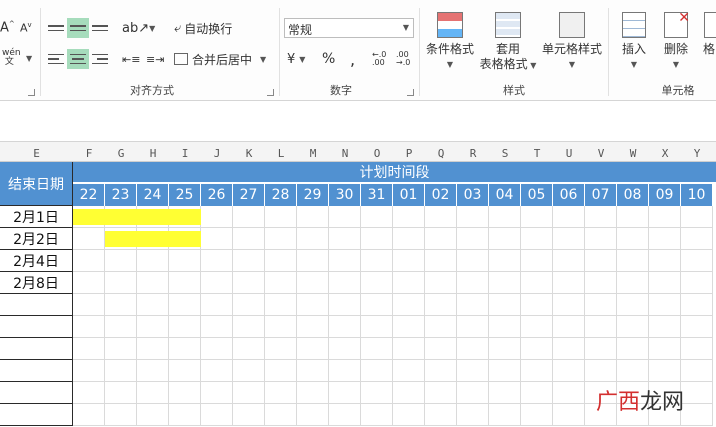  Describe the element at coordinates (121, 152) in the screenshot. I see `column-letter: G` at that location.